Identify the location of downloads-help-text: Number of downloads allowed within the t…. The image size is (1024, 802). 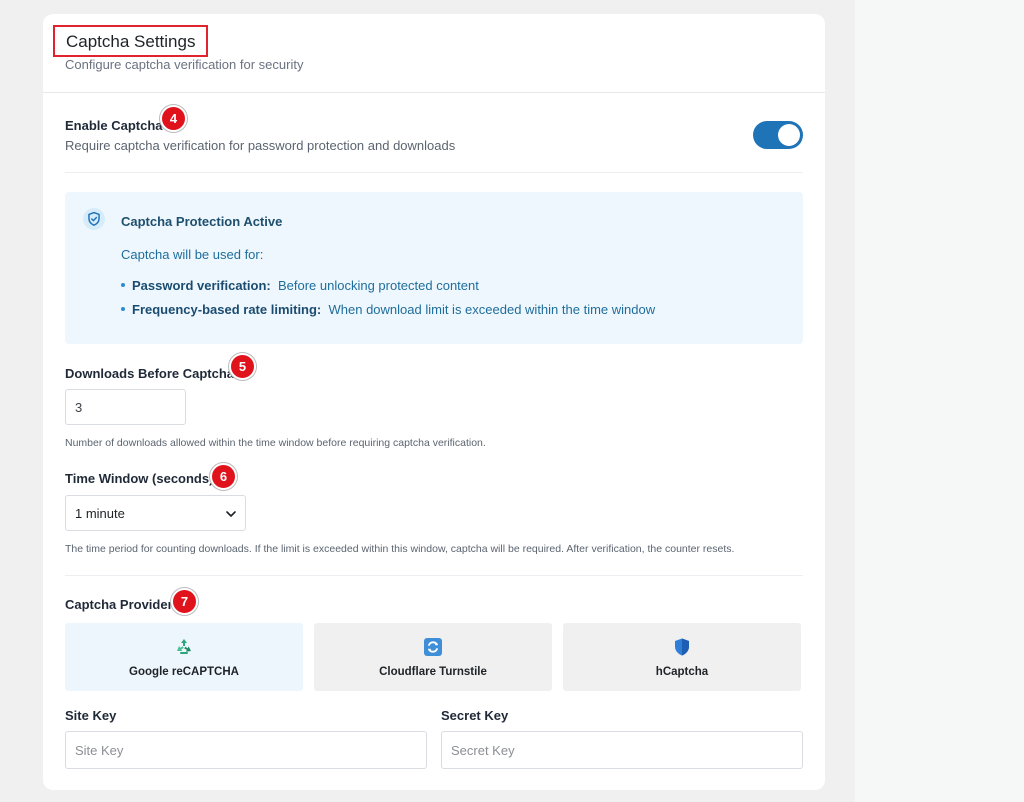
(275, 443).